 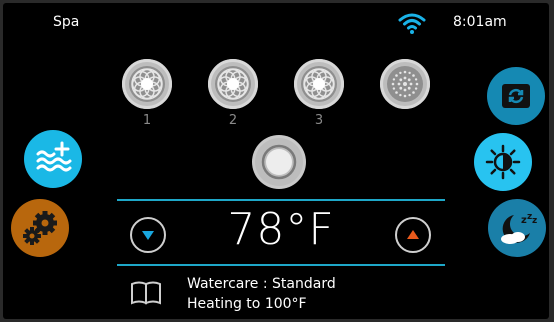 I want to click on settings-button, so click(x=40, y=228).